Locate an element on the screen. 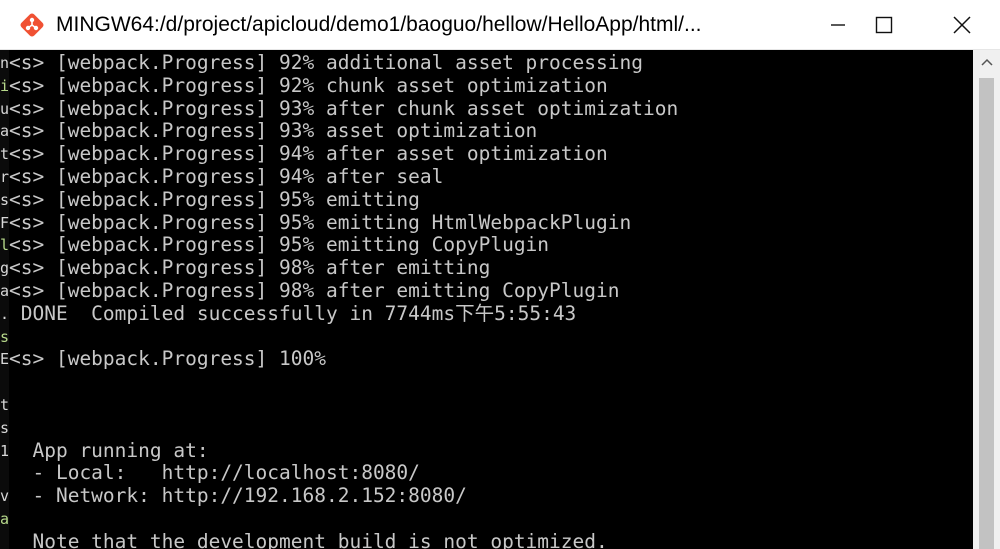 Image resolution: width=1000 pixels, height=549 pixels. minimize-icon is located at coordinates (838, 25).